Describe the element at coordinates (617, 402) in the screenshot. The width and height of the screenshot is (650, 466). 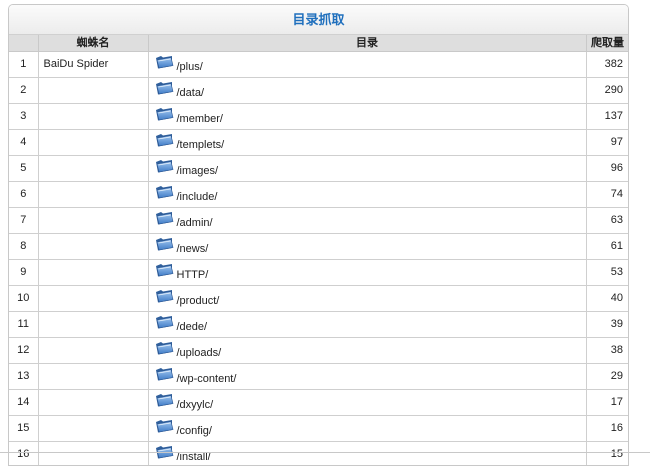
I see `crawl-count-text: 17` at that location.